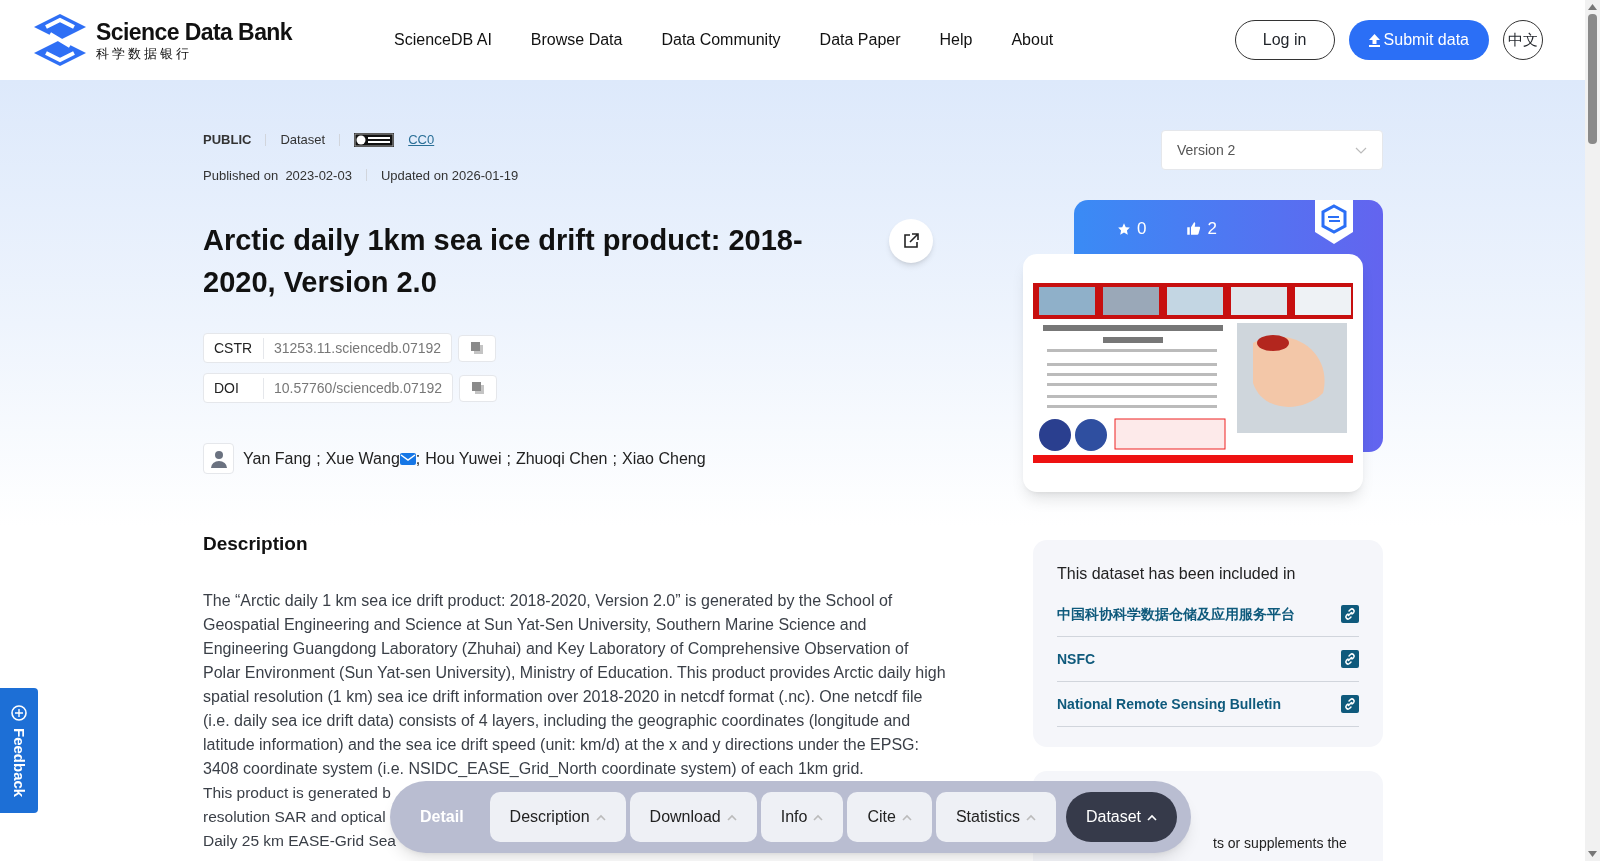 The image size is (1600, 861). What do you see at coordinates (575, 684) in the screenshot?
I see `description-paragraph: The “Arctic daily 1 km sea ice drift product: 2018-2020, Version 2.0” is generated by the School of Geospatial Engineering and Science at Sun Yat-Sen University, Southern Marine Science and Engineering Guangdong Laboratory (Zhuhai) and Key Laboratory of Comprehensive Observation of Polar Environment (Sun Yat-sen University), Ministry of Education. This product provides Arctic daily high spatial resolution (1 km) sea ice drift information over 2018-2020 in netcdf format (.nc). One netcdf file (i.e. daily sea ice drift data) consists of 4 layers, including the geographic coordinates (longitude and latitude information) and the sea ice drift speed (unit: km/d) at the x and y directions under the EPSG: 3408 coordinate system (i.e. NSIDC_EASE_Grid_North coordinate system) of each 1km grid.` at bounding box center [575, 684].